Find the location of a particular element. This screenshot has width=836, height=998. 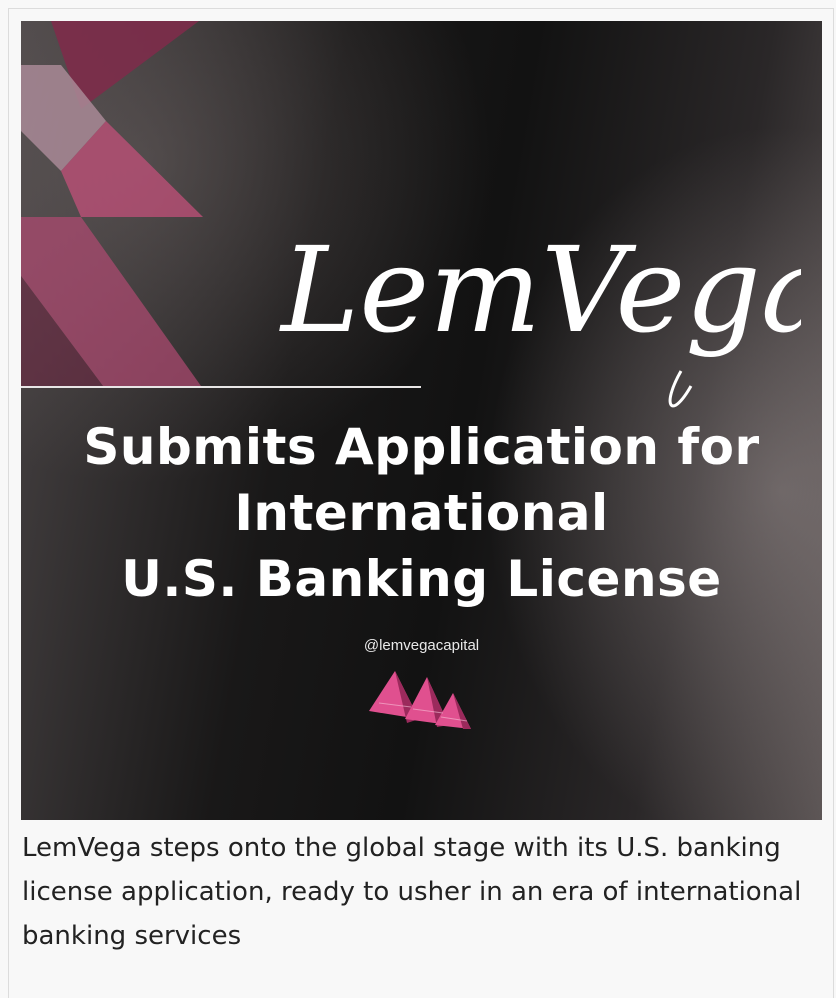

headline-line-2: International is located at coordinates (421, 513).